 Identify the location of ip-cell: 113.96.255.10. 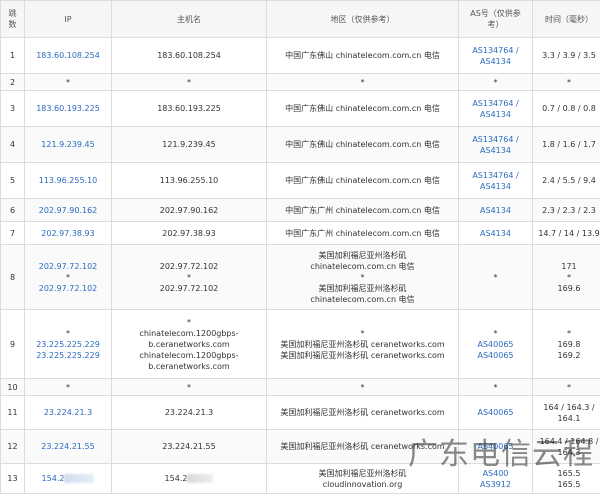
(68, 181).